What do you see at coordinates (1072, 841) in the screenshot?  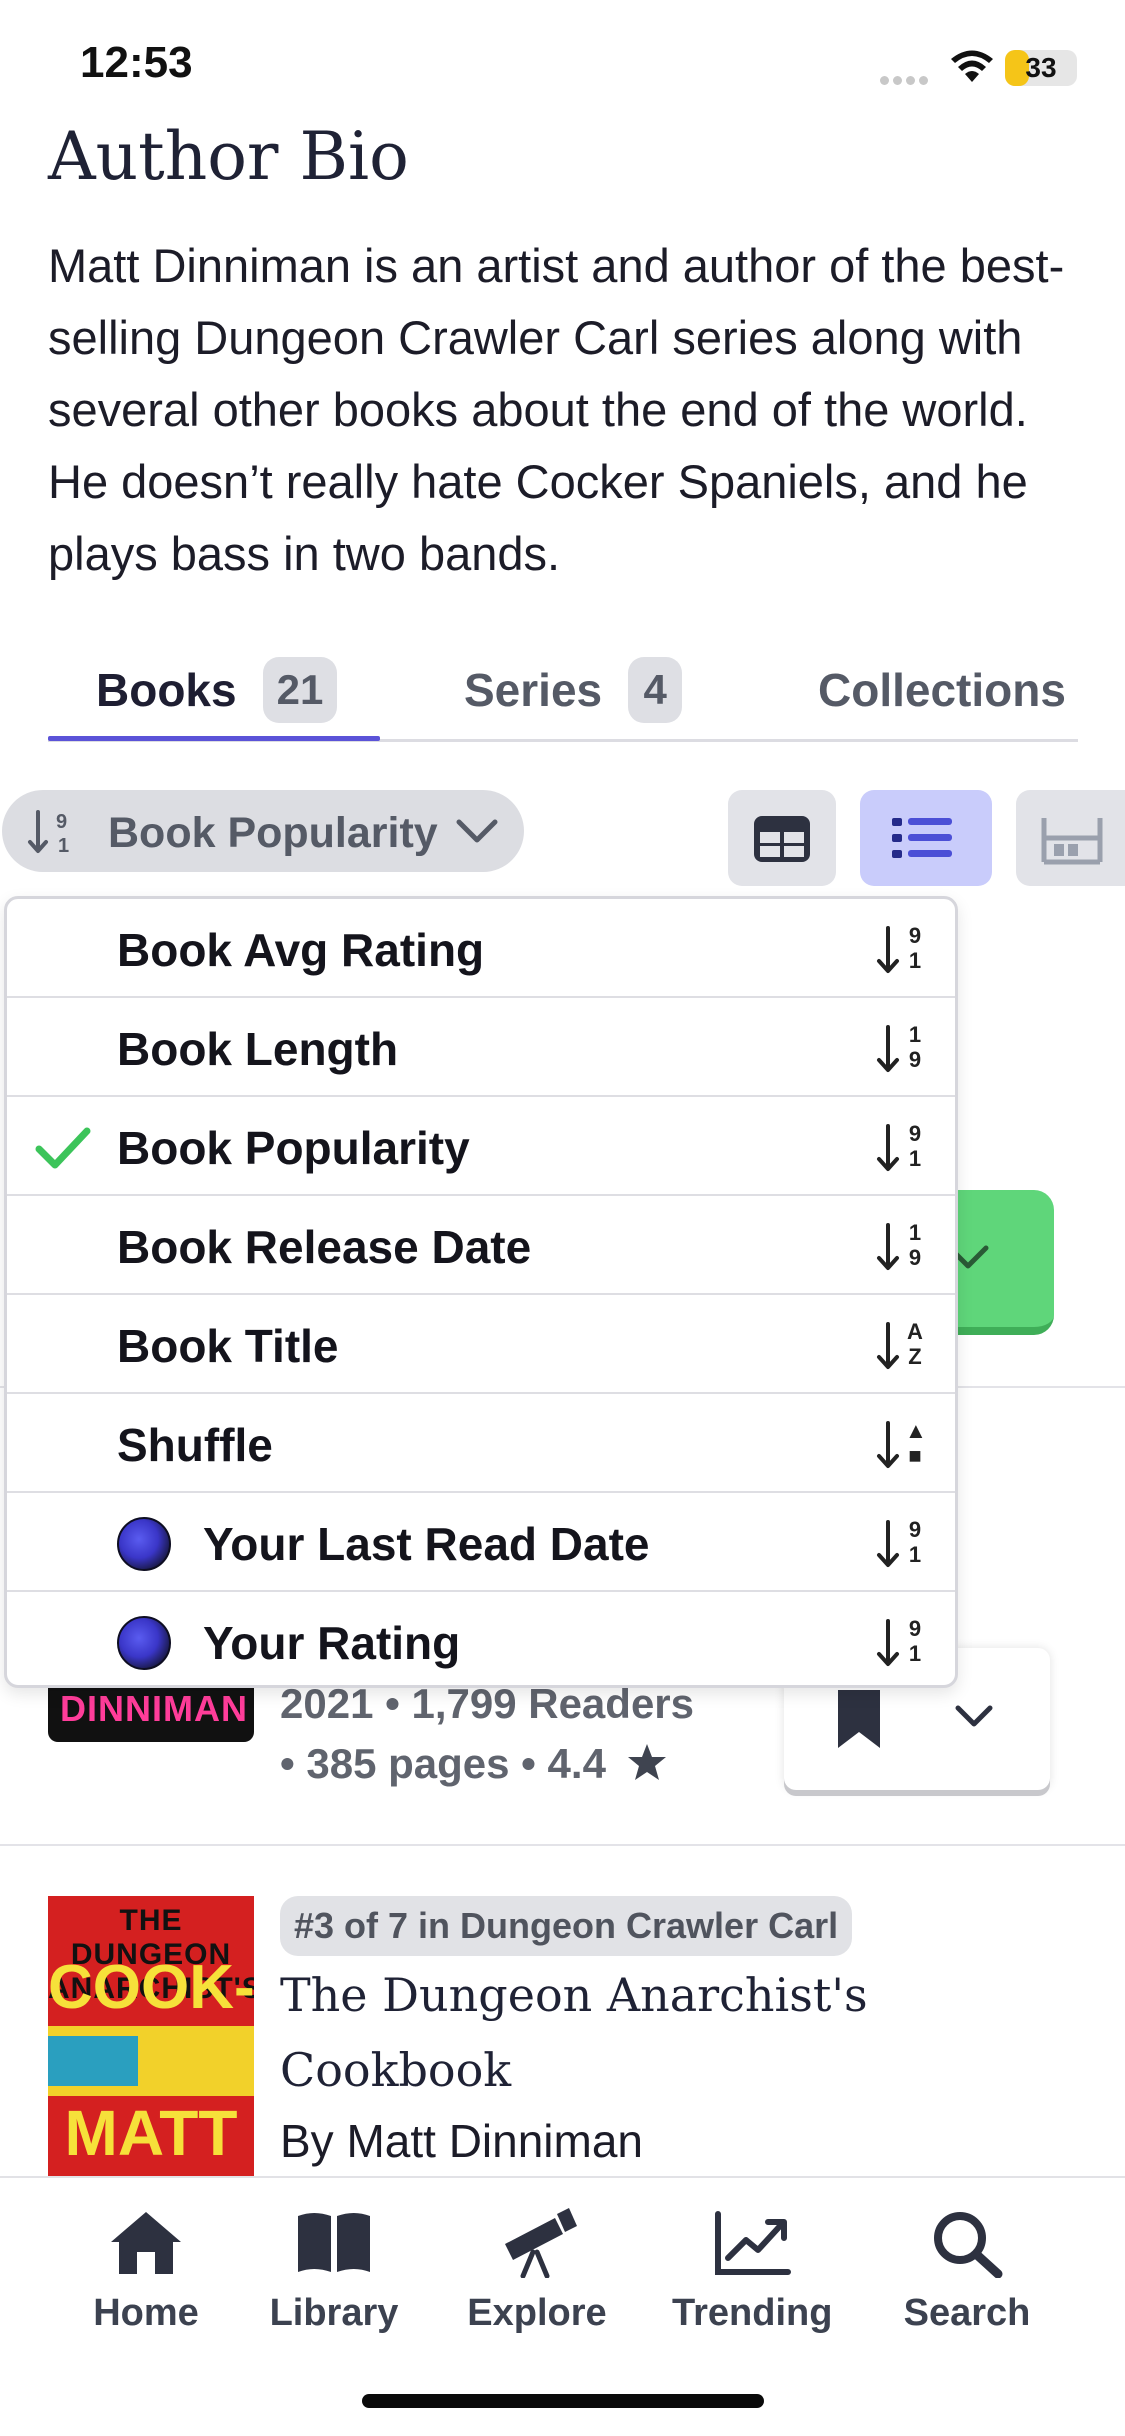 I see `bookshelf-icon` at bounding box center [1072, 841].